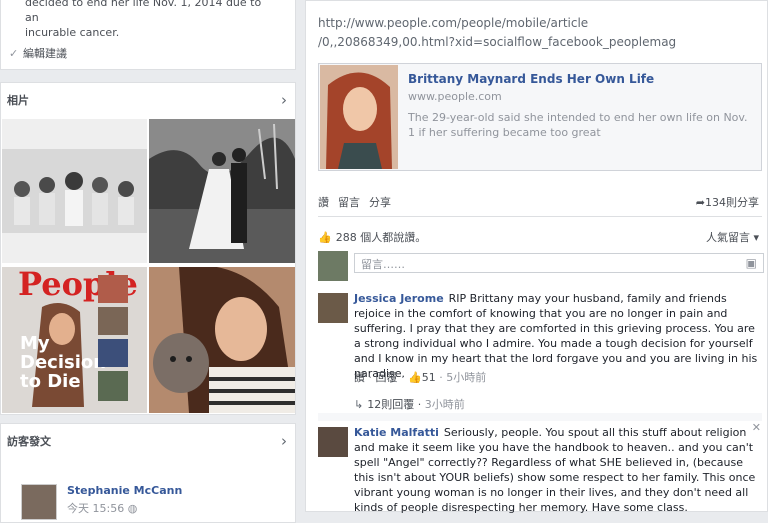 The width and height of the screenshot is (768, 523). Describe the element at coordinates (381, 237) in the screenshot. I see `likes-text: 288 個人都說讚。` at that location.